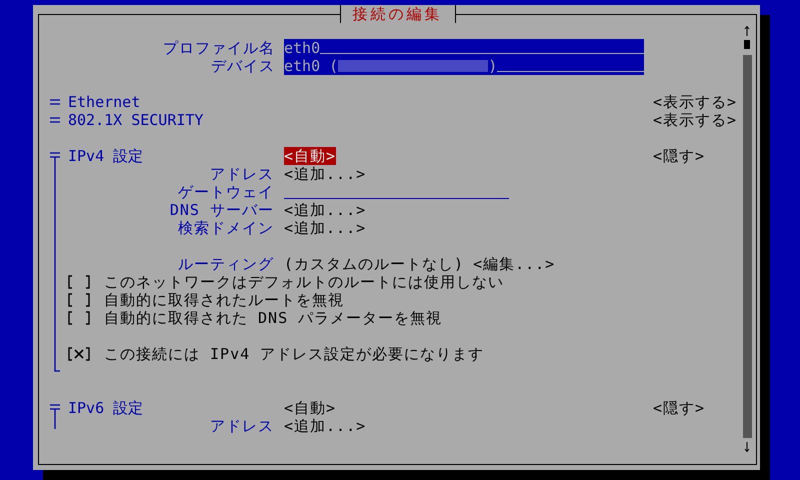 The width and height of the screenshot is (800, 480). What do you see at coordinates (218, 48) in the screenshot?
I see `field-label: プロファイル名` at bounding box center [218, 48].